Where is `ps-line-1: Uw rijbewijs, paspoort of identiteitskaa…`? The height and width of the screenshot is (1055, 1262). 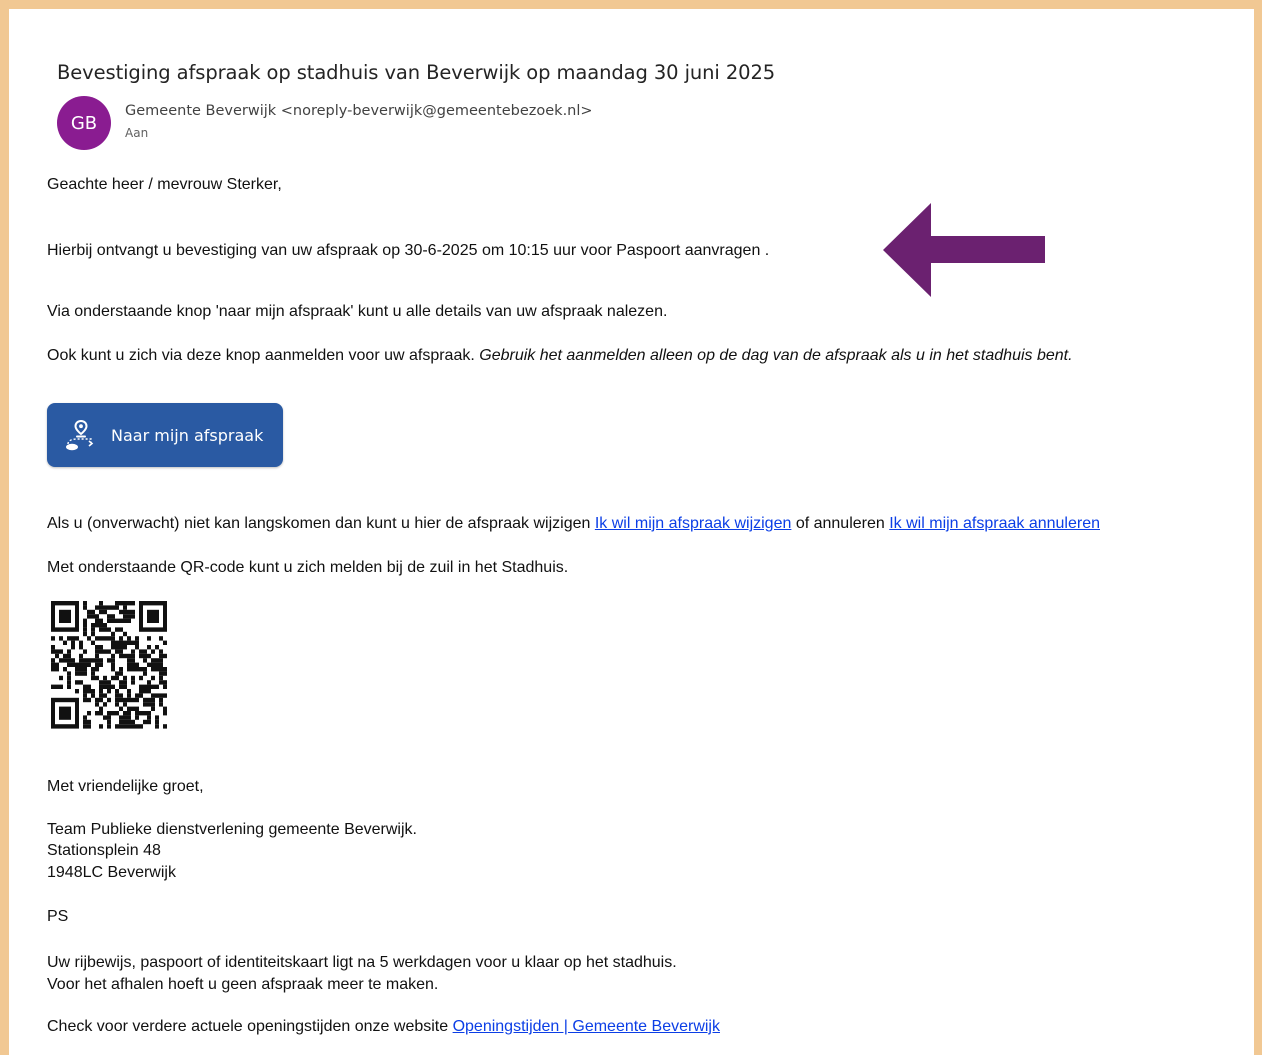 ps-line-1: Uw rijbewijs, paspoort of identiteitskaa… is located at coordinates (362, 962).